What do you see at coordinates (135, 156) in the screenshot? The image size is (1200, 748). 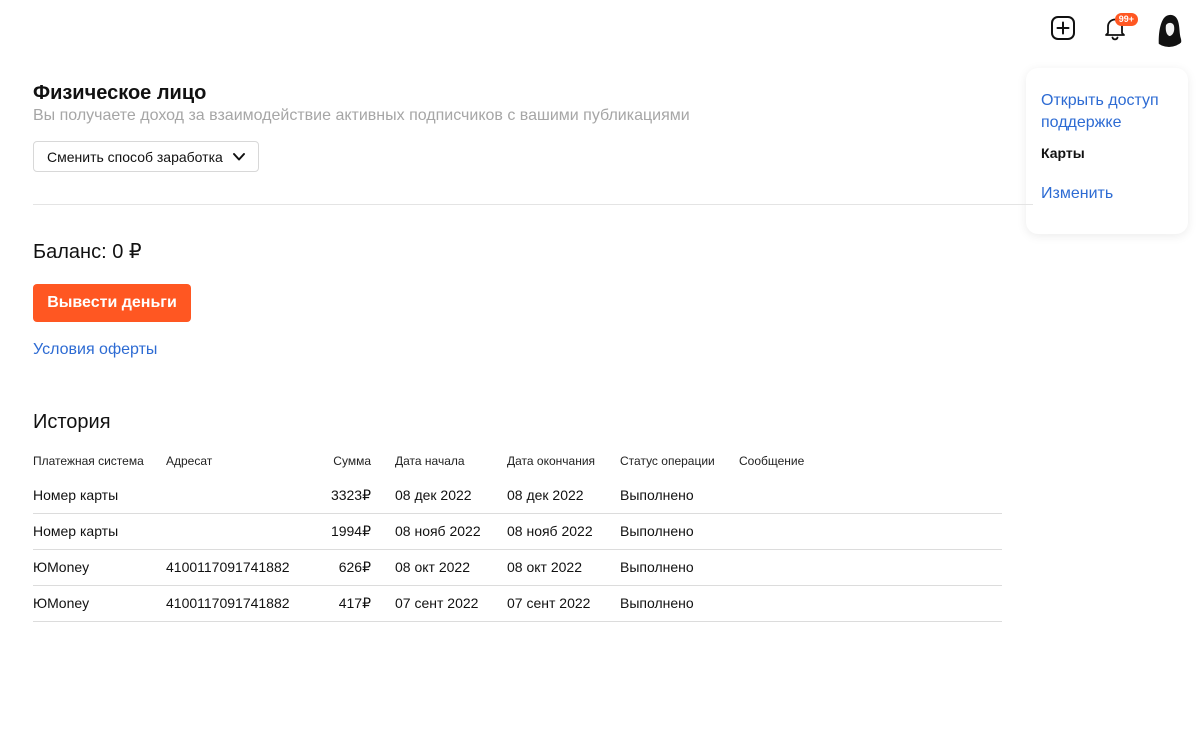 I see `change-earning-mode-label: Сменить способ заработка` at bounding box center [135, 156].